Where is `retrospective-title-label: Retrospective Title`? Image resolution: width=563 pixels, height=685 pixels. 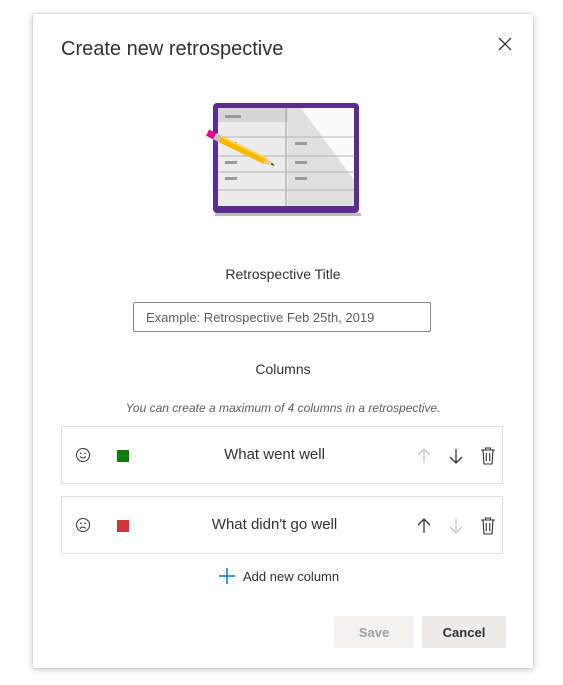
retrospective-title-label: Retrospective Title is located at coordinates (283, 274).